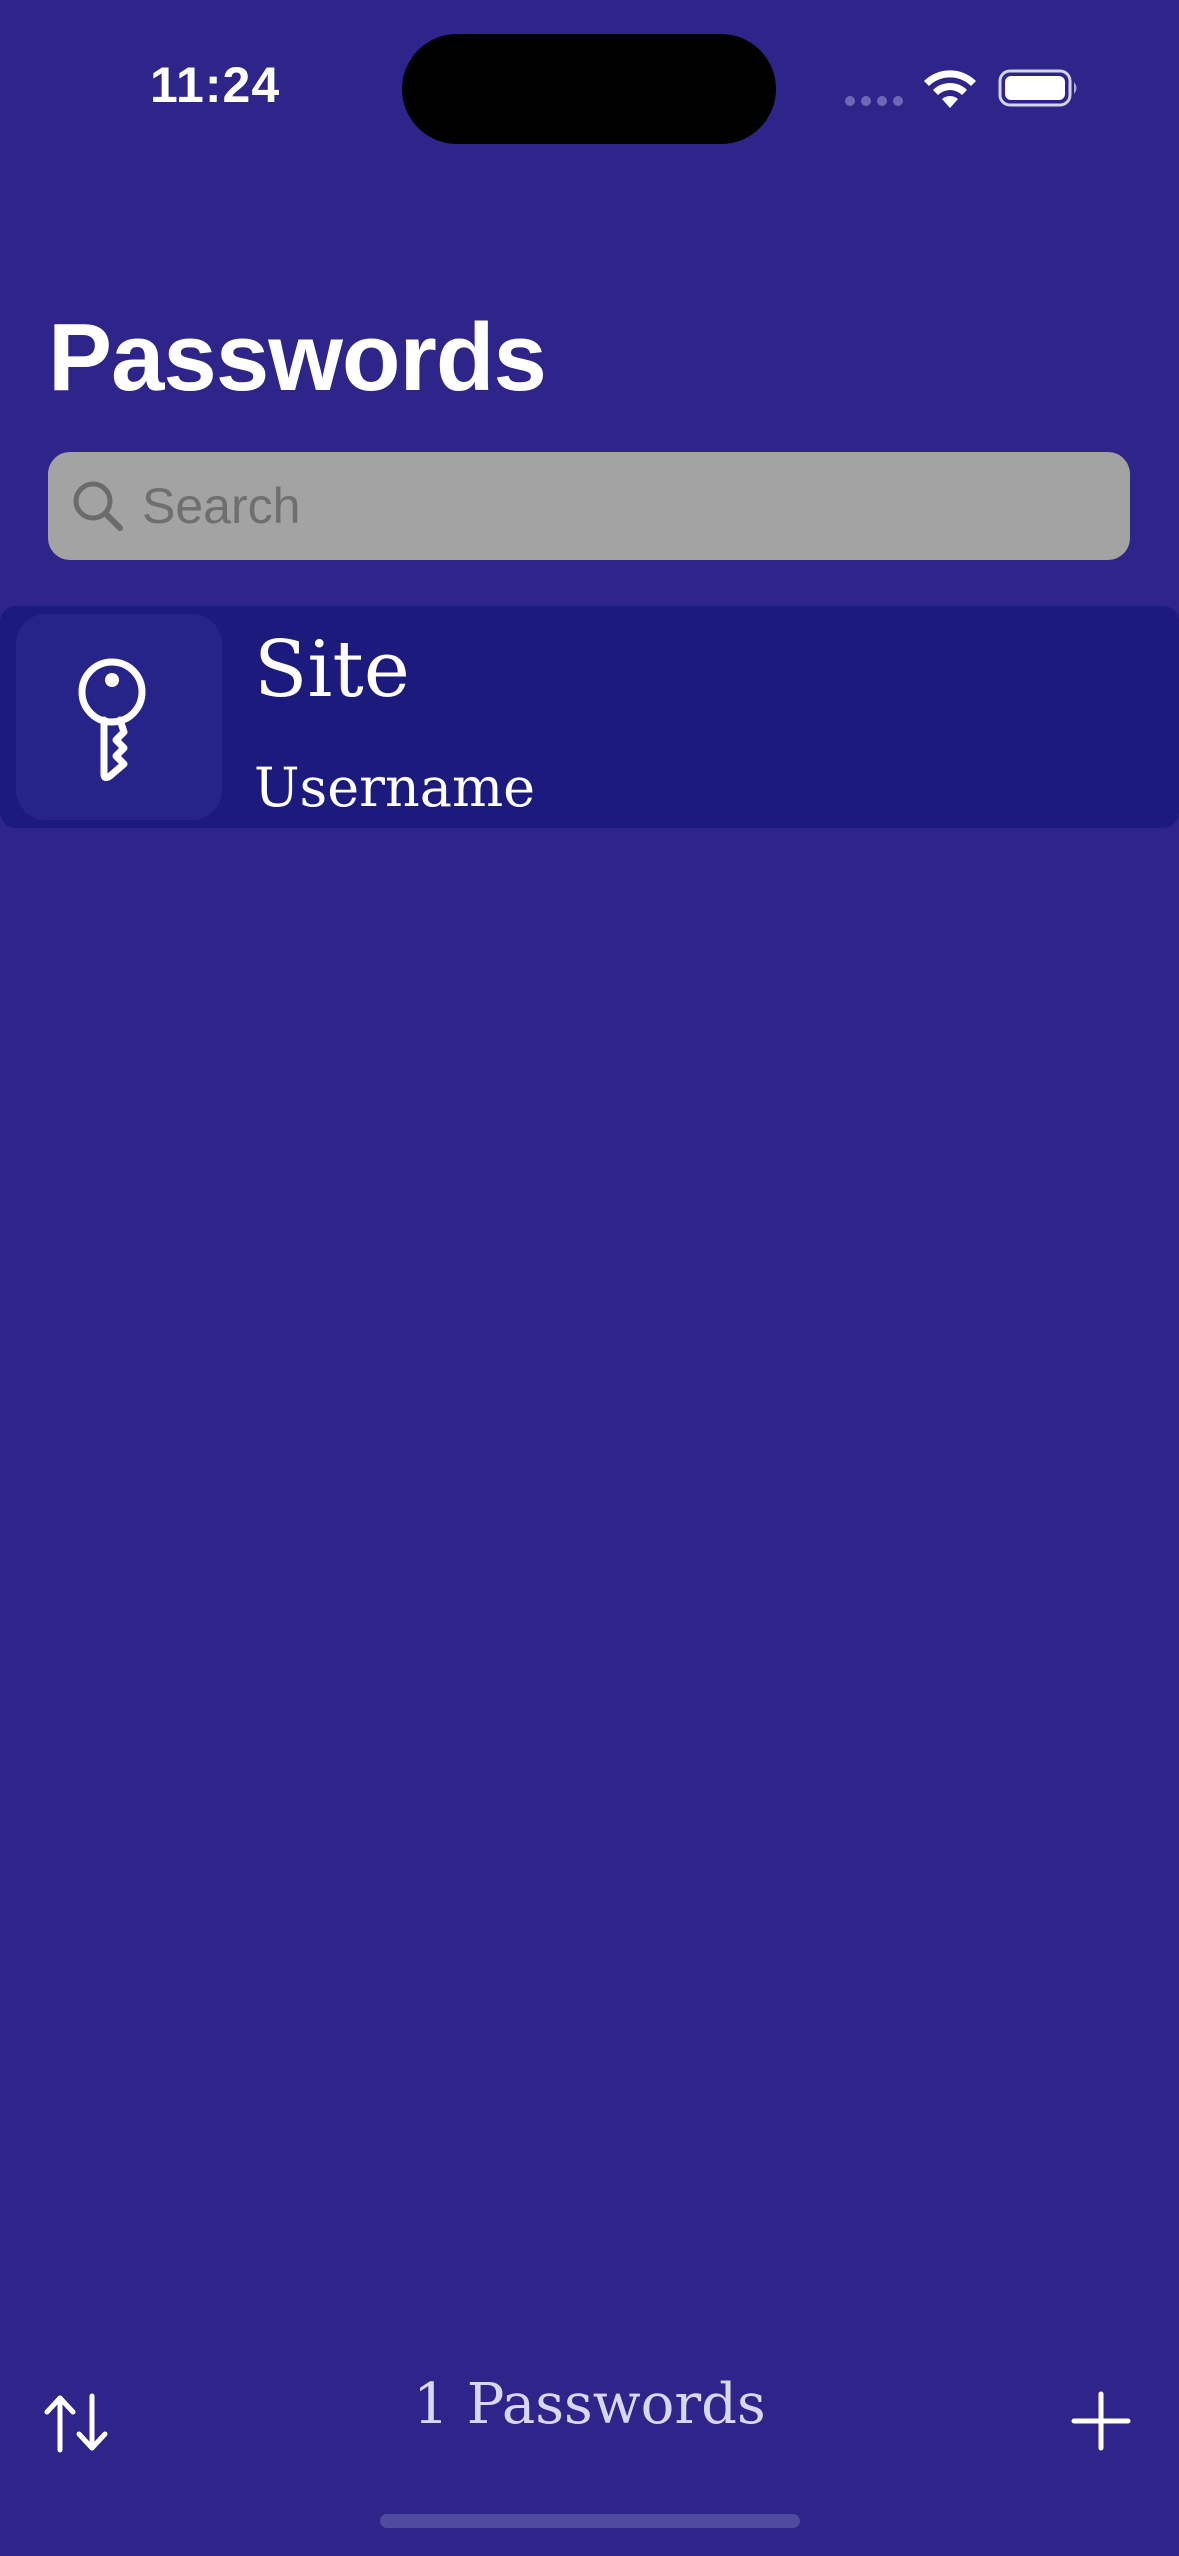 The width and height of the screenshot is (1179, 2556). I want to click on battery-icon, so click(1037, 88).